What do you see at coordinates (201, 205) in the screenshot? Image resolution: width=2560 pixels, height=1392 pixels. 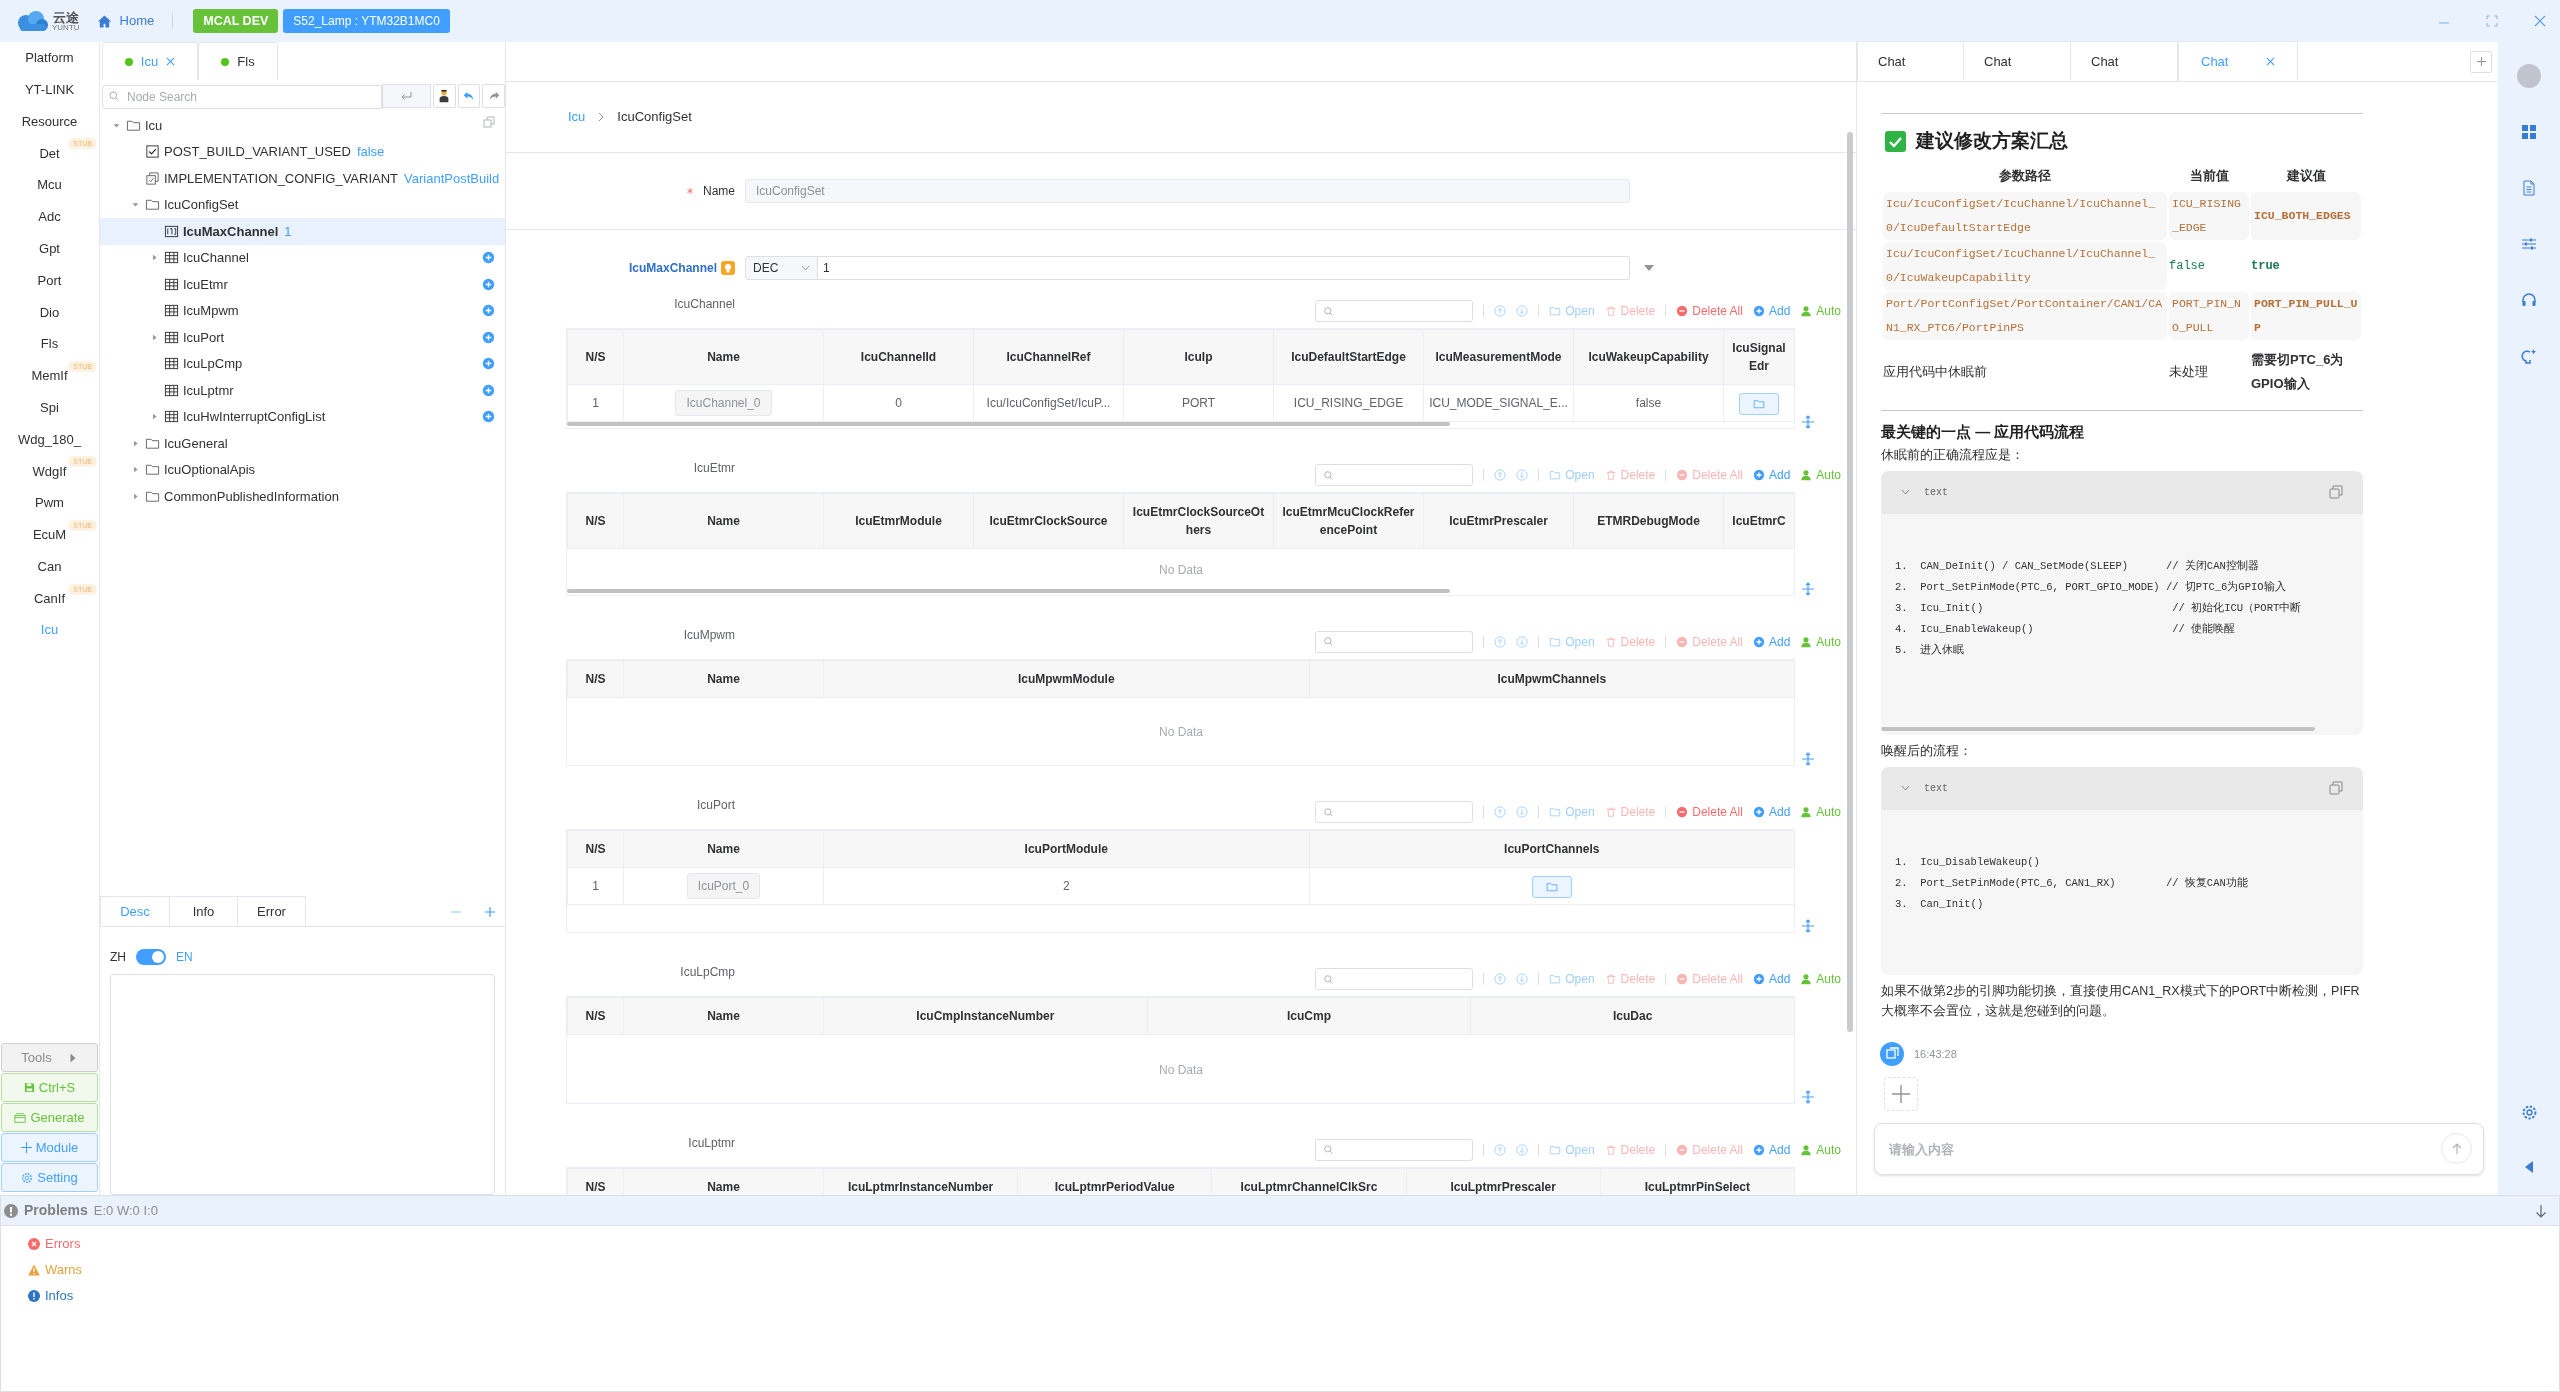 I see `tree-item: IcuConfigSet` at bounding box center [201, 205].